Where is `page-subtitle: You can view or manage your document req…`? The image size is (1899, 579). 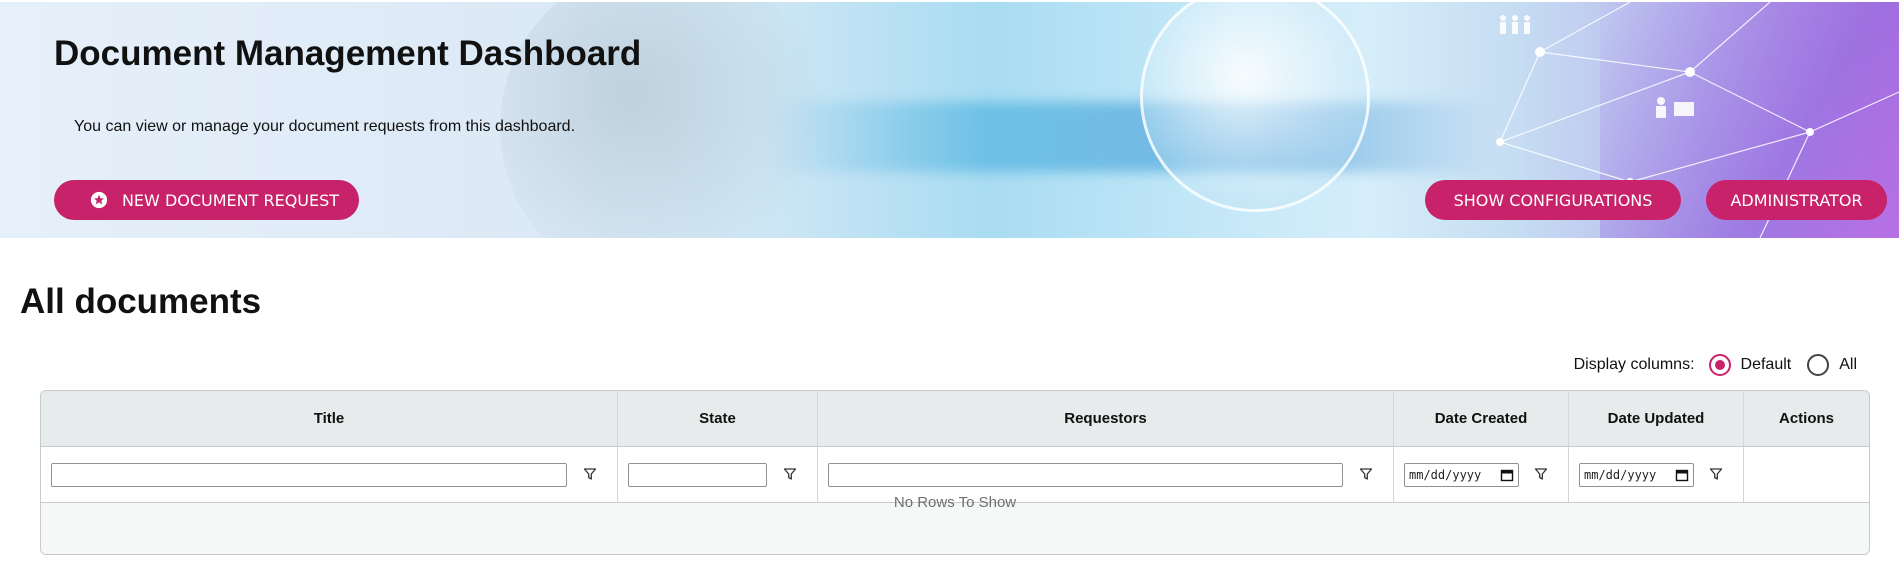 page-subtitle: You can view or manage your document req… is located at coordinates (325, 126).